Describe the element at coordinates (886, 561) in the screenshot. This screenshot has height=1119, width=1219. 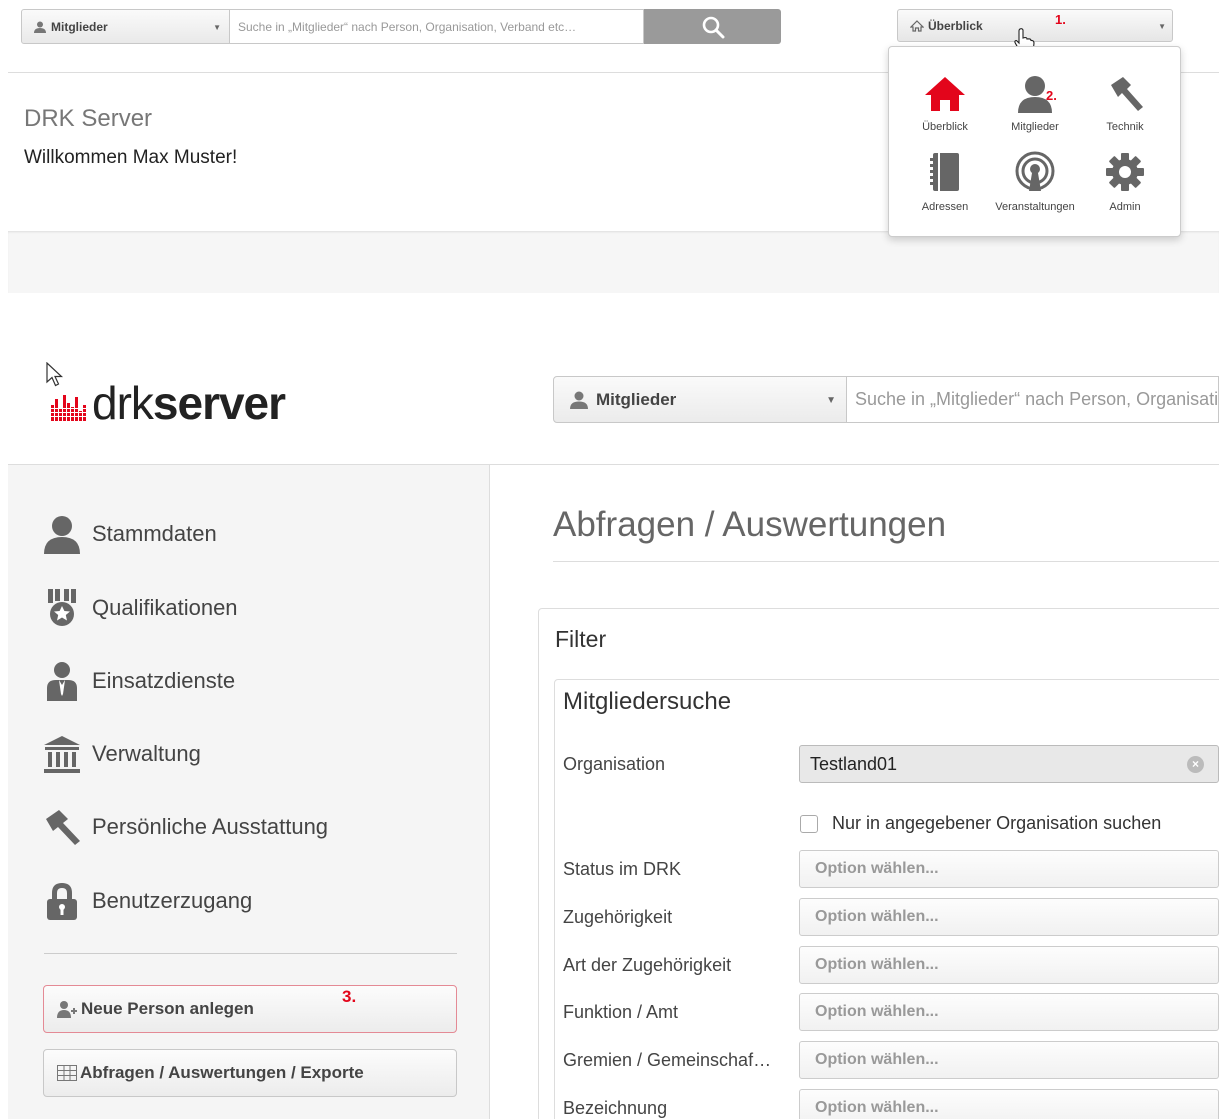
I see `title-divider` at that location.